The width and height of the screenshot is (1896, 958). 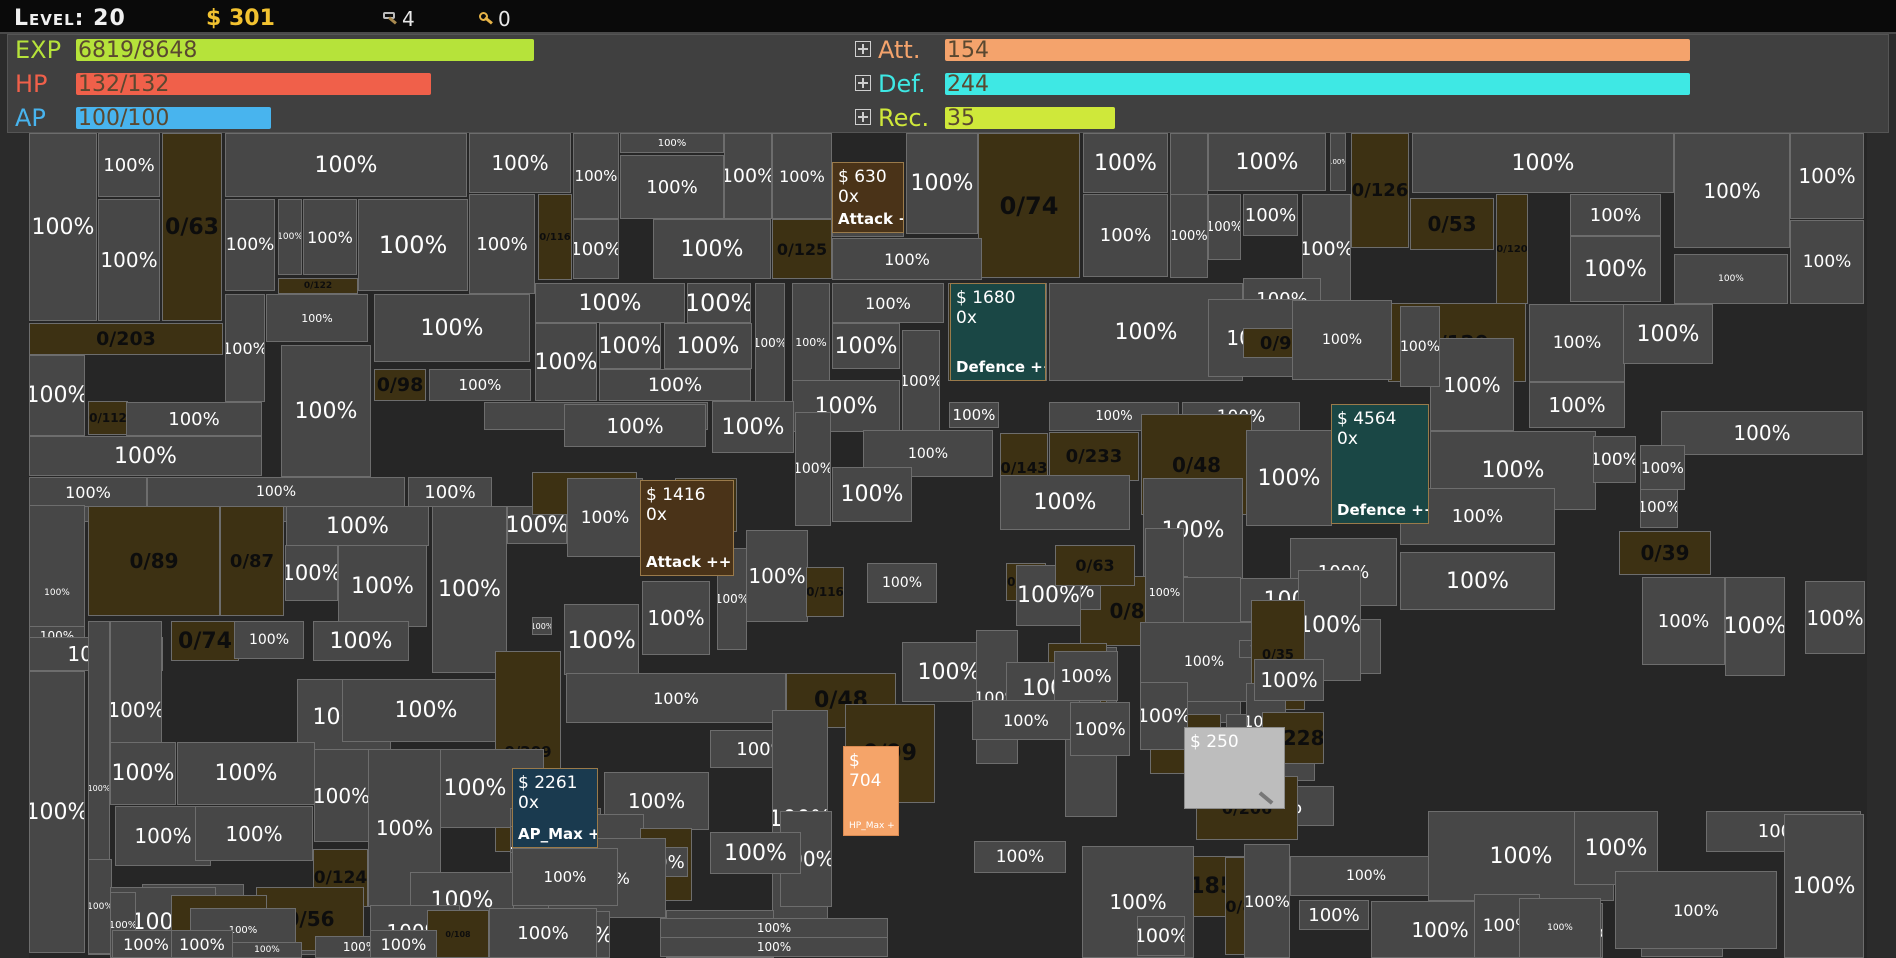 I want to click on locked-tile: 0/126, so click(x=1380, y=190).